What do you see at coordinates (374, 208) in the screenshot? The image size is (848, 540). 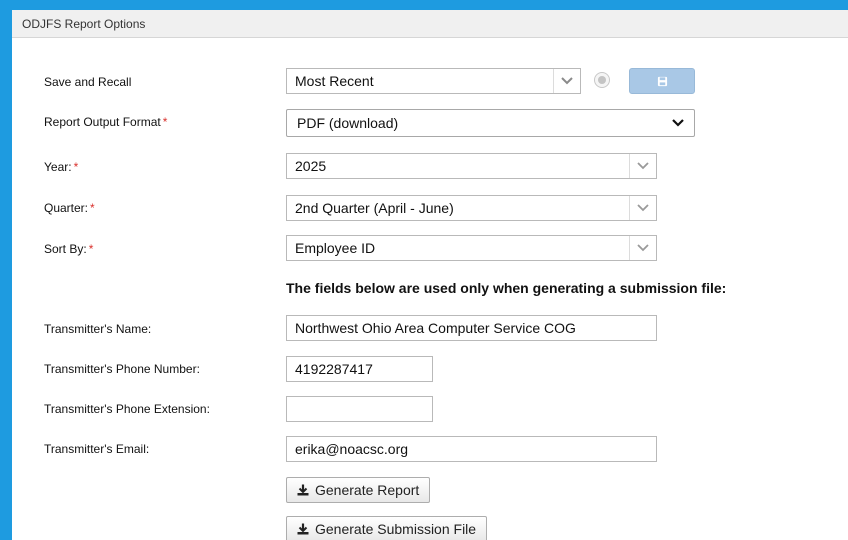 I see `quarter-value: 2nd Quarter (April - June)` at bounding box center [374, 208].